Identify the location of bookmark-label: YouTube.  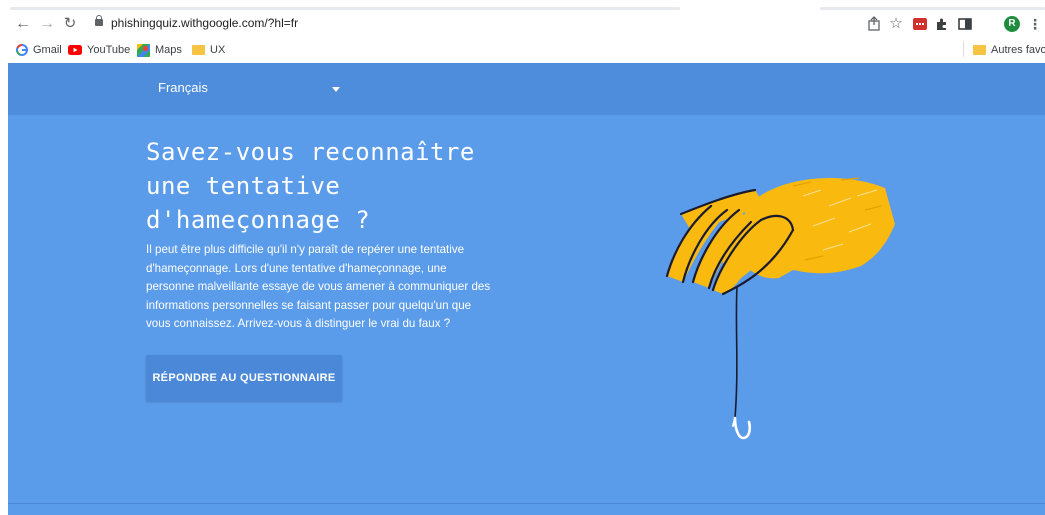
(109, 50).